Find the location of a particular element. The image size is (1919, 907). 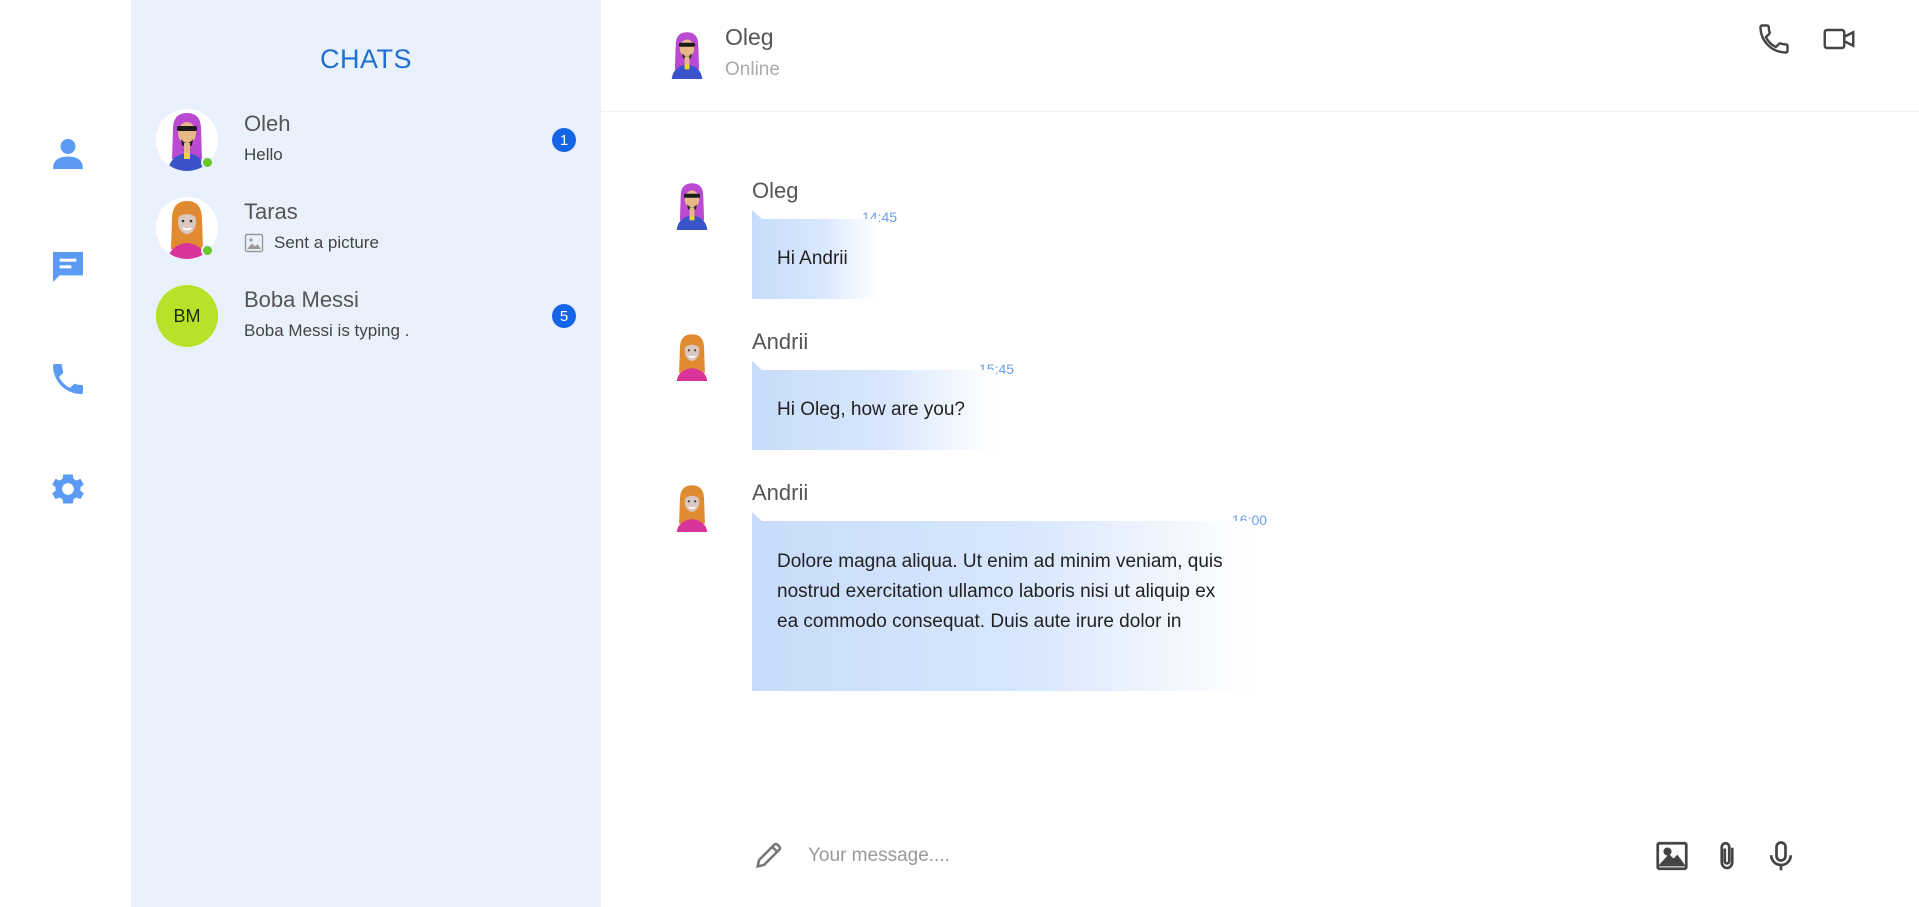

chat-preview: Sent a picture is located at coordinates (311, 243).